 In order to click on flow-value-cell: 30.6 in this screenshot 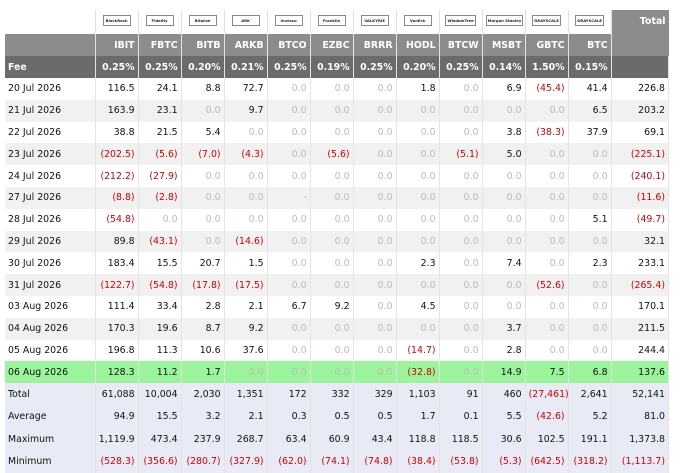, I will do `click(504, 439)`.